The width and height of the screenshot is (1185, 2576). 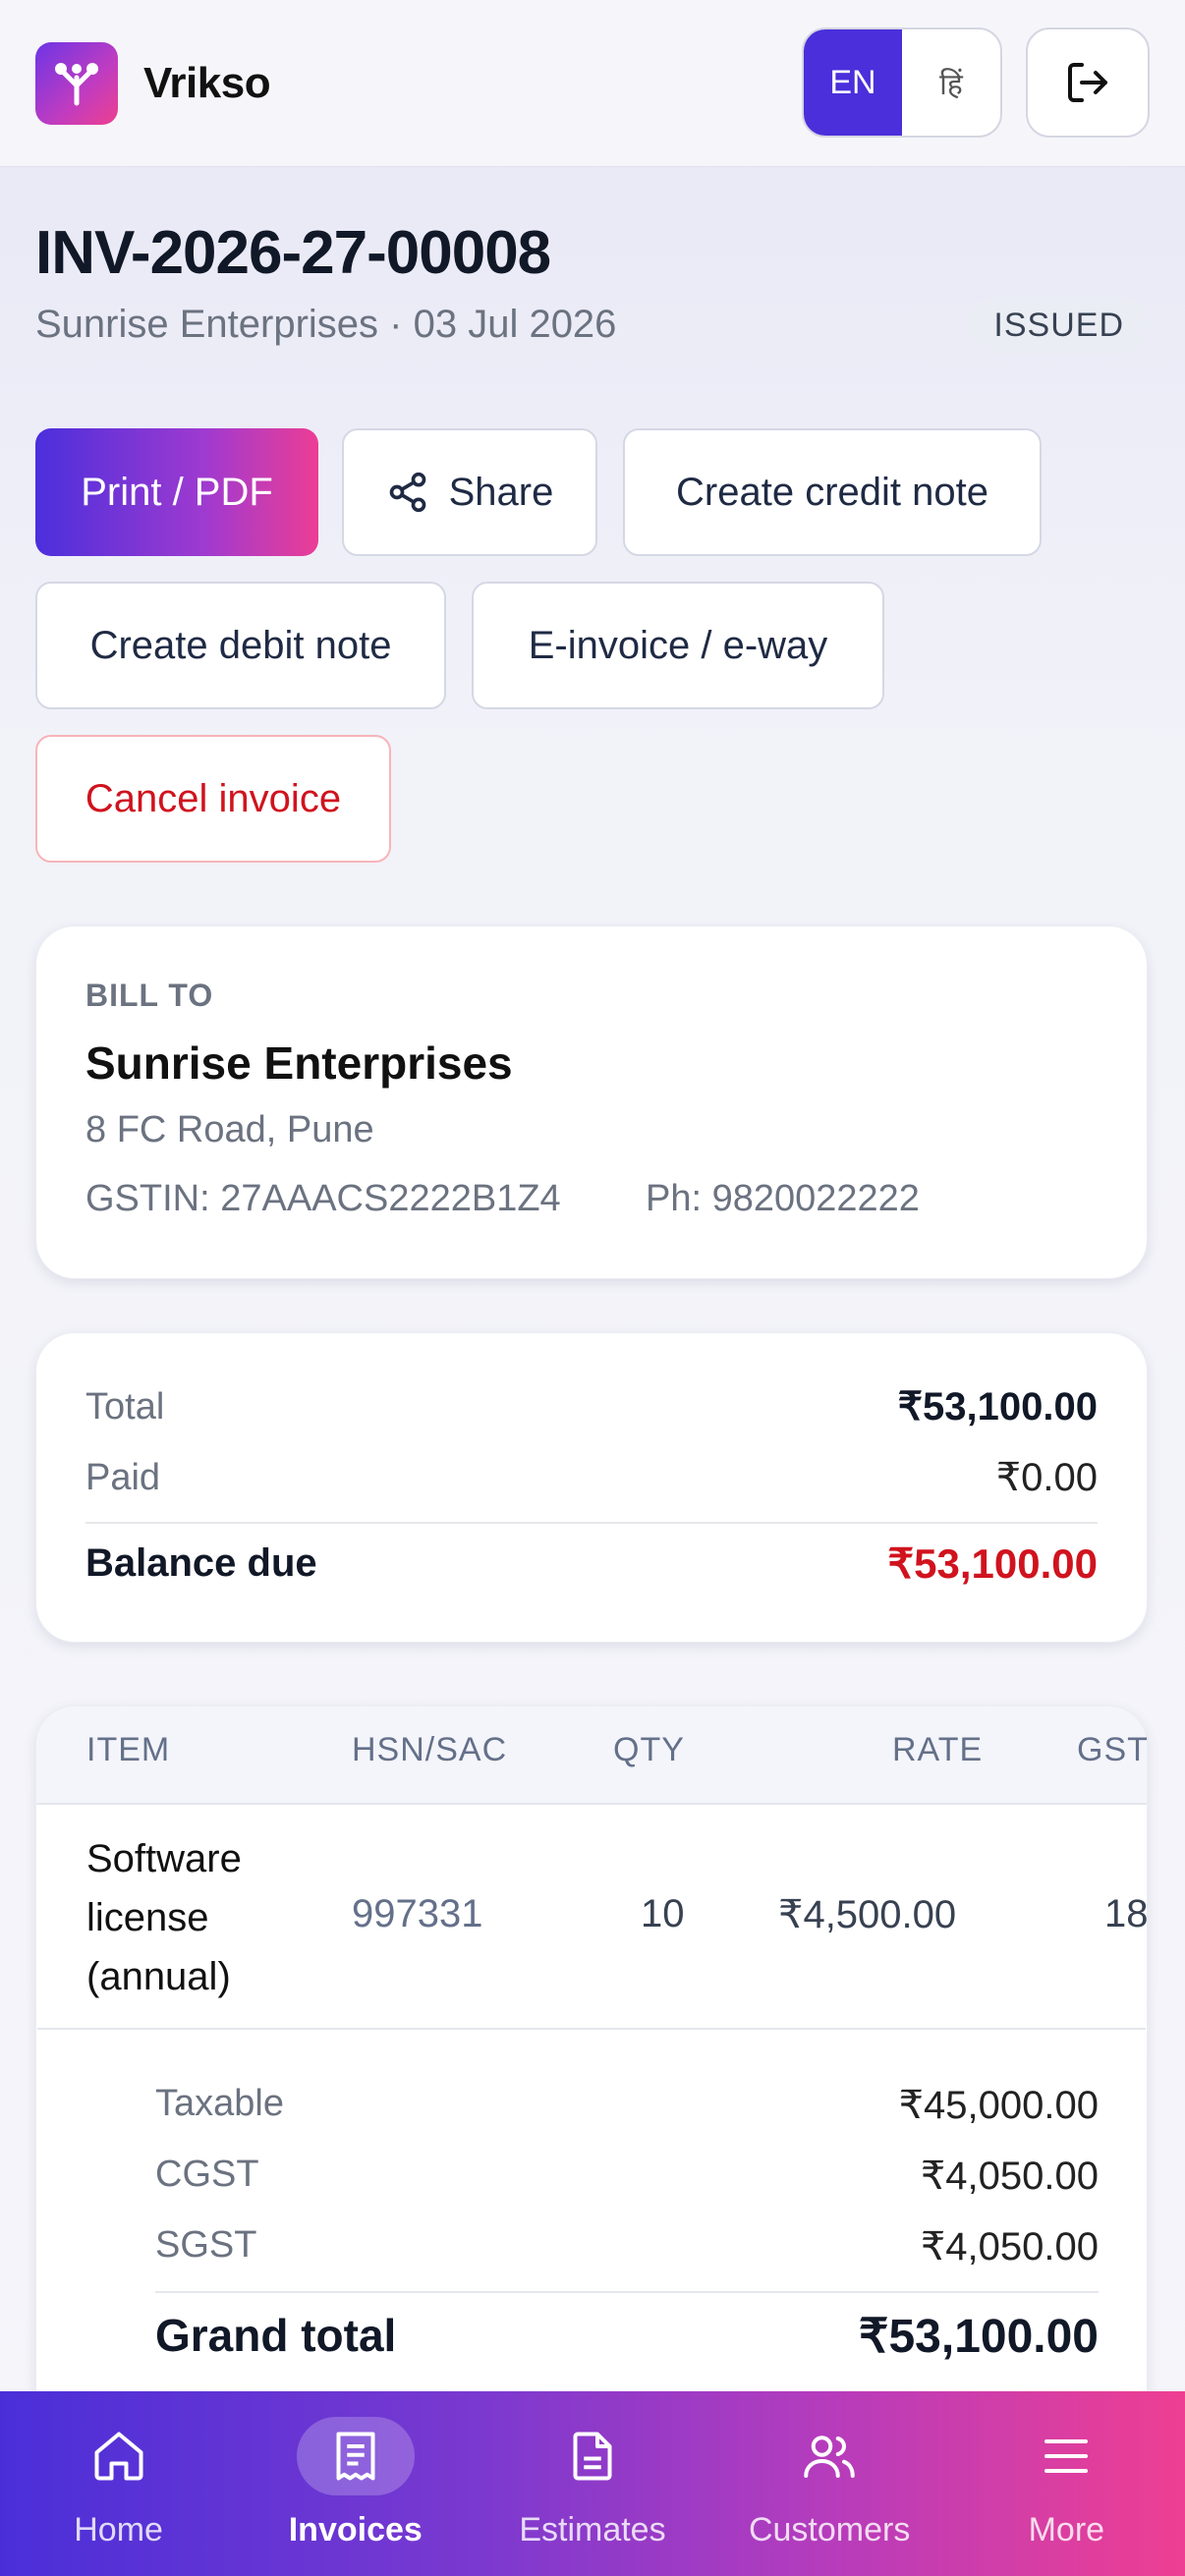 What do you see at coordinates (164, 1917) in the screenshot?
I see `item-name: Software license (annual)` at bounding box center [164, 1917].